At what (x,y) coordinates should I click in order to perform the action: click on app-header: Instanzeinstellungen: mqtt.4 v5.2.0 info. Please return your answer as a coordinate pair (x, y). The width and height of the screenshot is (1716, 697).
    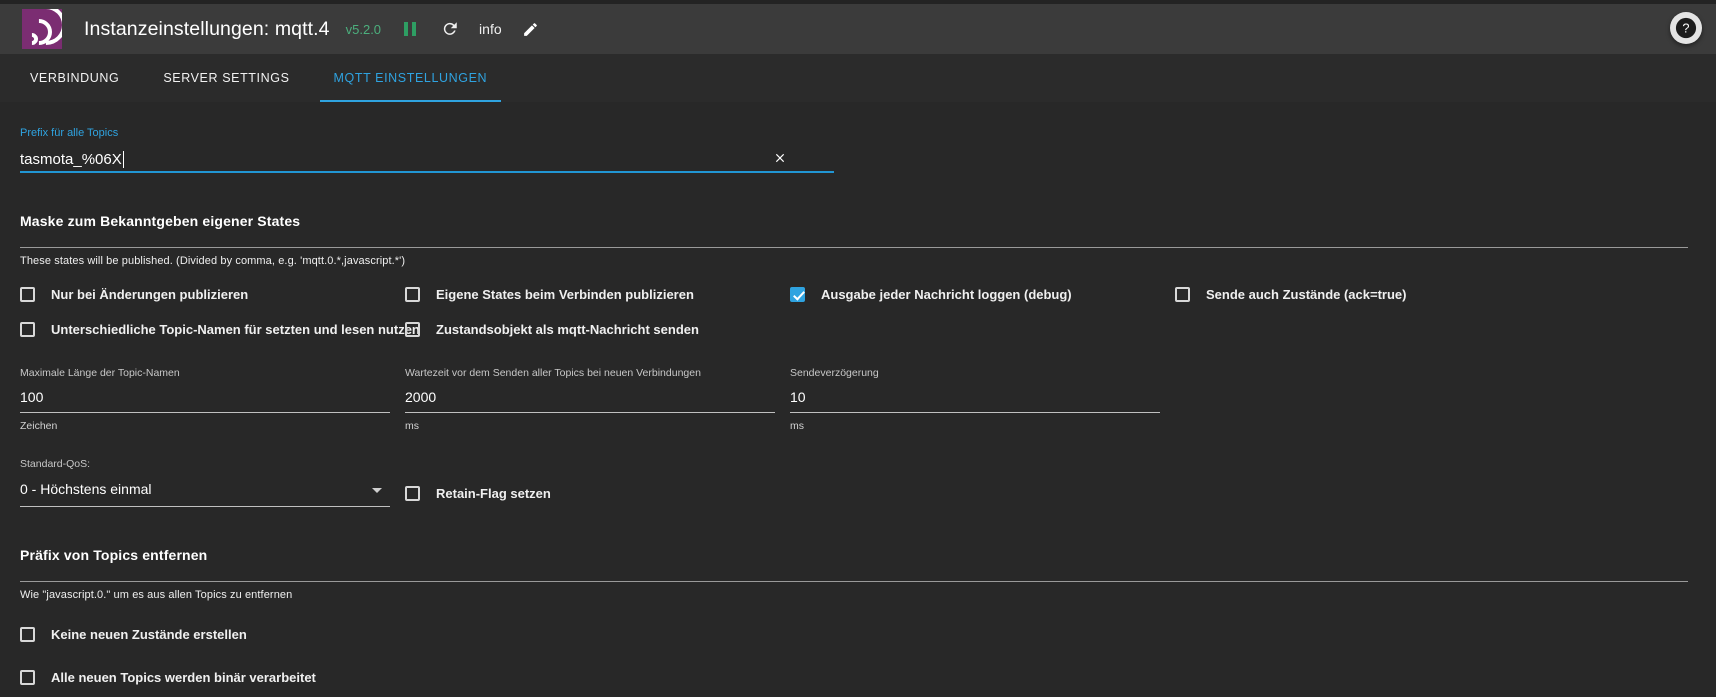
    Looking at the image, I should click on (858, 29).